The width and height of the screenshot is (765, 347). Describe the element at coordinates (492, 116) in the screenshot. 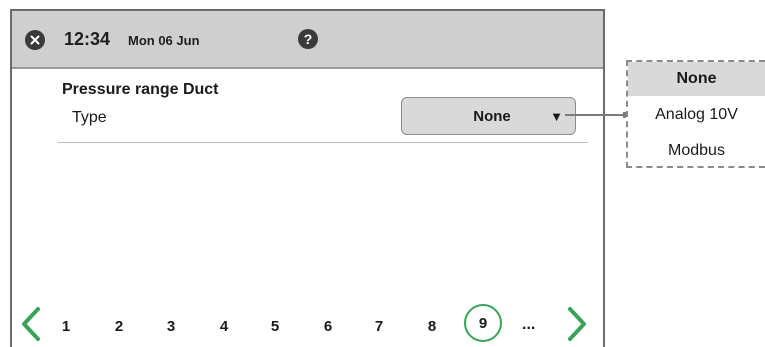

I see `type-select-value: None` at that location.